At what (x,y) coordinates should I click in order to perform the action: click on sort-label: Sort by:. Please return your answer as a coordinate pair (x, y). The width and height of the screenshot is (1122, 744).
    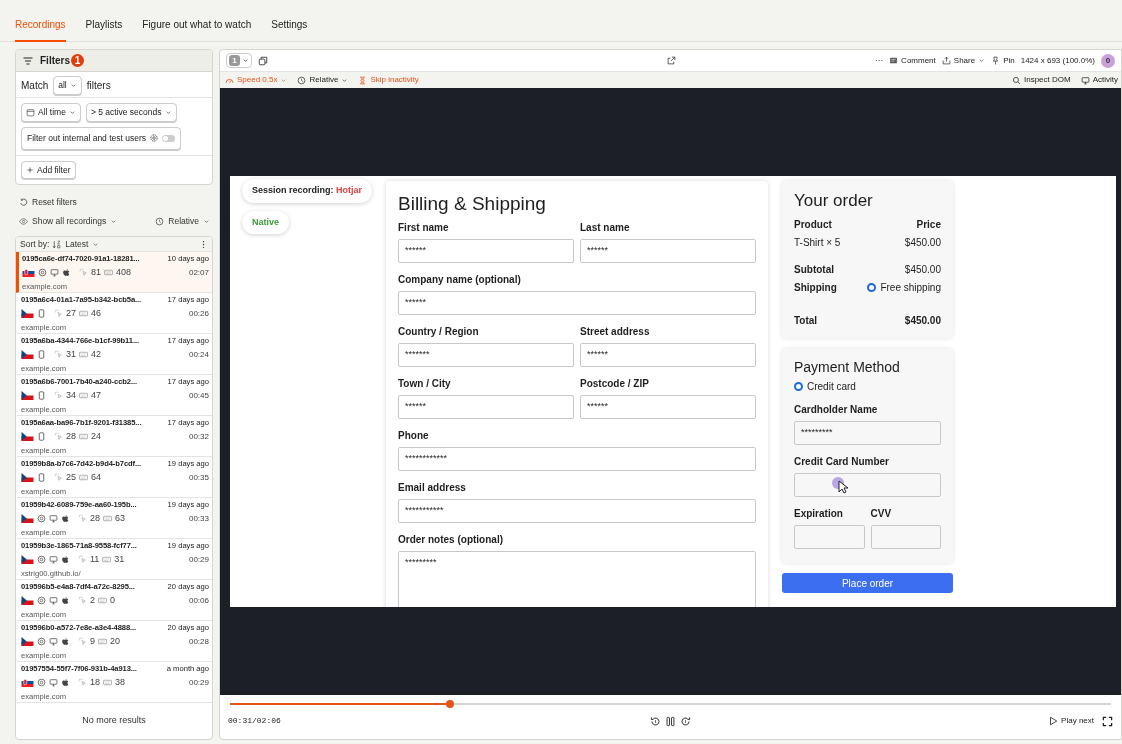
    Looking at the image, I should click on (35, 244).